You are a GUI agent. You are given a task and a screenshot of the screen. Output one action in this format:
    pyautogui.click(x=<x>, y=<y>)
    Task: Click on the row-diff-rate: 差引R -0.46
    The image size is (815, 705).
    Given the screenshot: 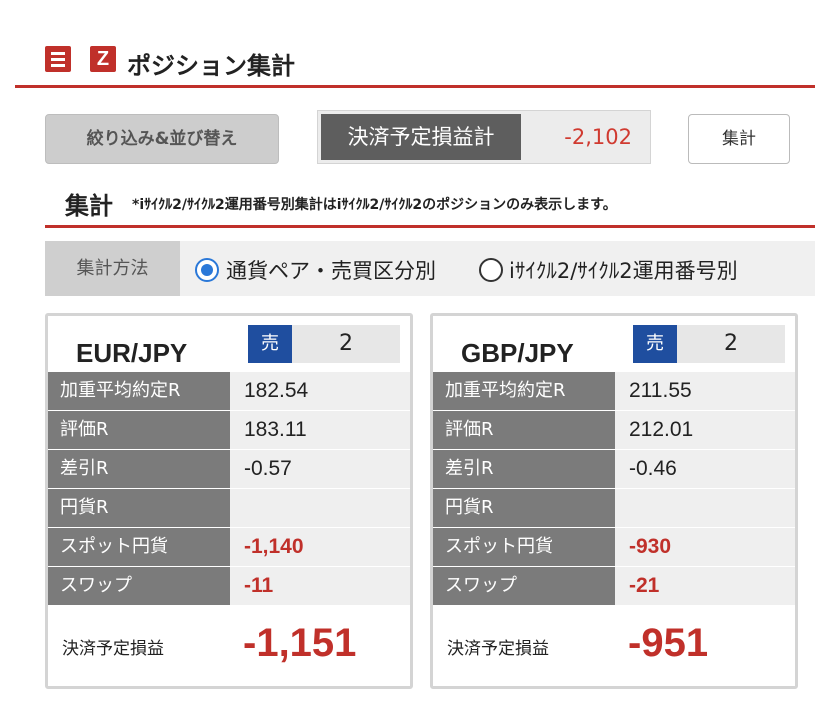 What is the action you would take?
    pyautogui.click(x=614, y=469)
    